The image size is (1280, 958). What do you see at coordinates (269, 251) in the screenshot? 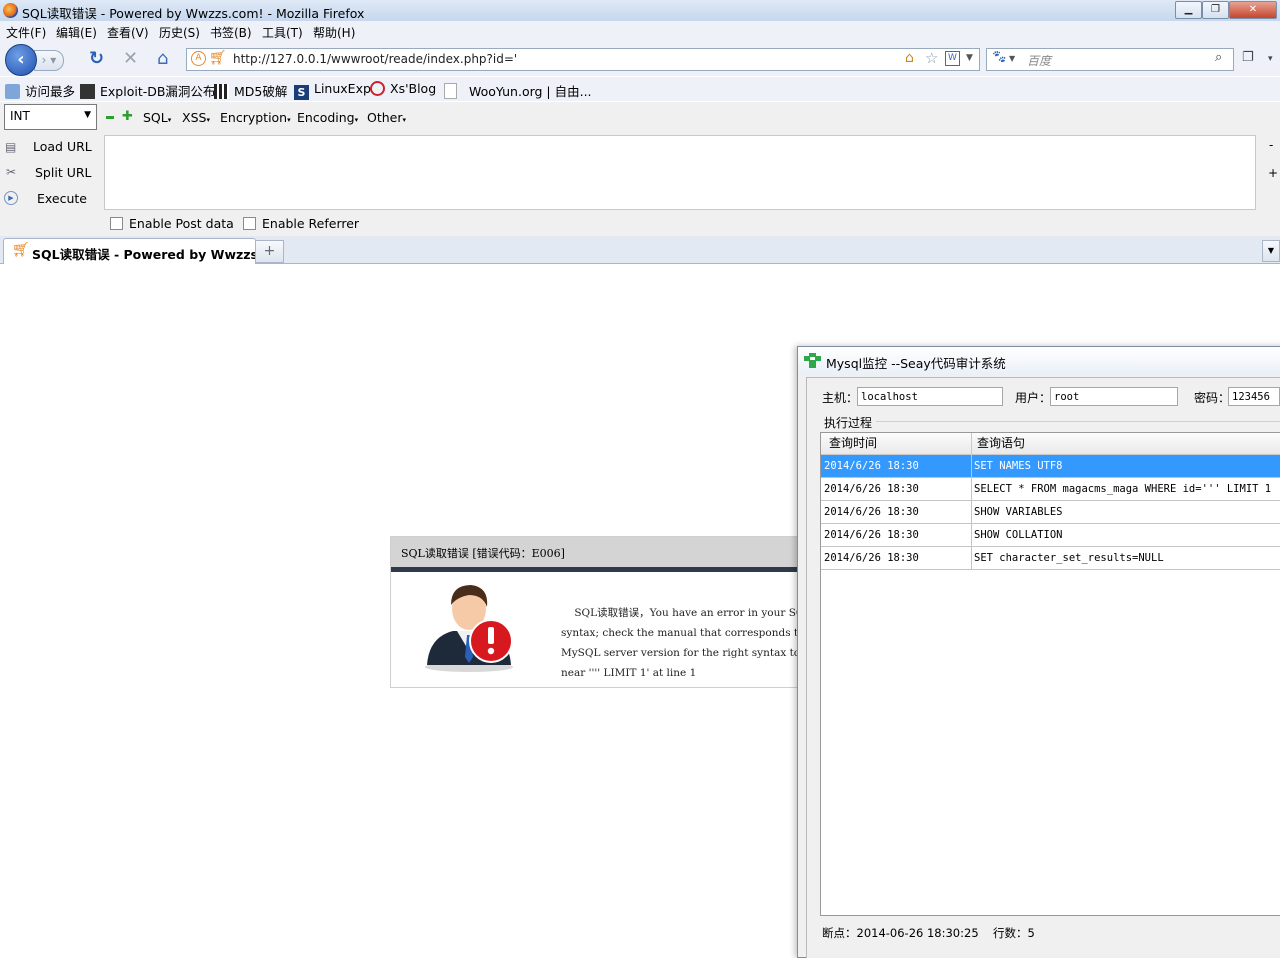
I see `new-tab-button: +` at bounding box center [269, 251].